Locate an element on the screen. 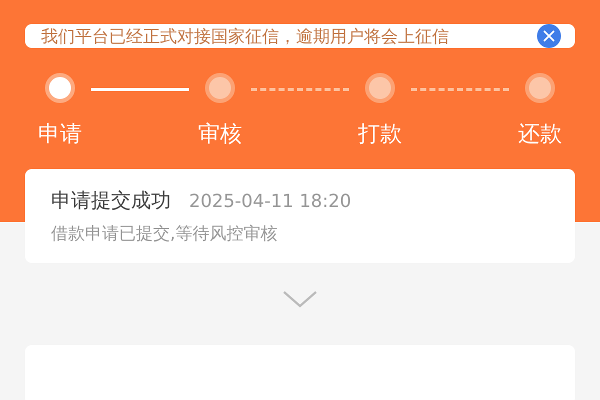  step-label: 还款 is located at coordinates (540, 135).